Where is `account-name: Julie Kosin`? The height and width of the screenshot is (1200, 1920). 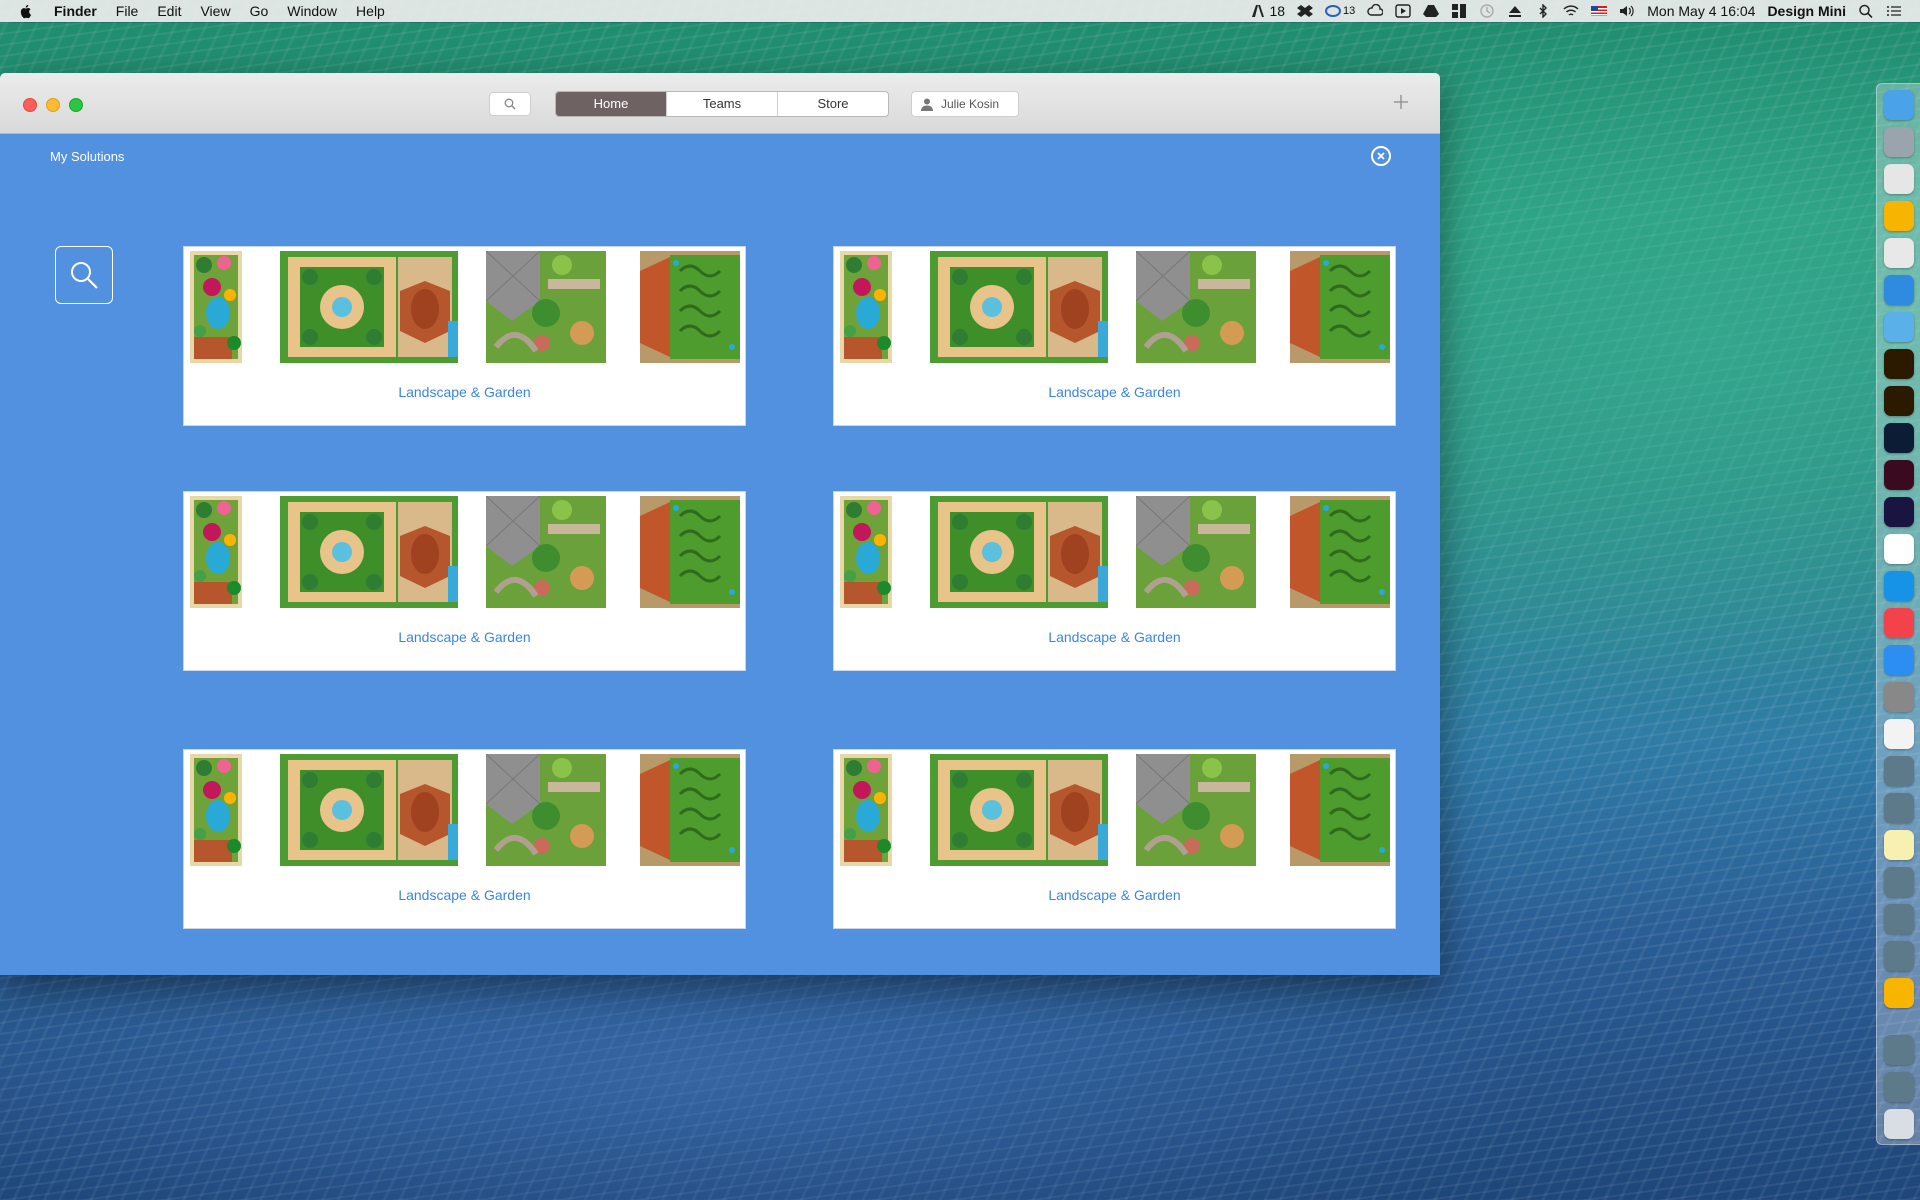
account-name: Julie Kosin is located at coordinates (970, 104).